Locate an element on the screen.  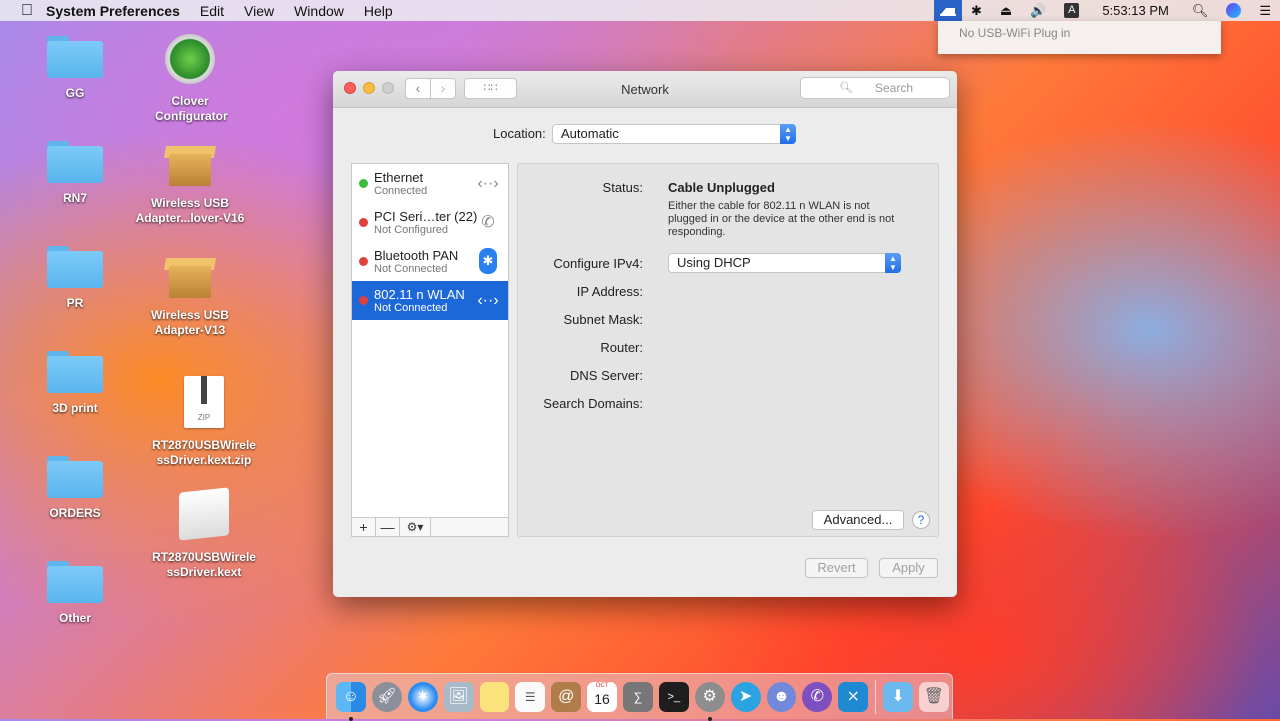
finder-icon: ☺ is located at coordinates (351, 701).